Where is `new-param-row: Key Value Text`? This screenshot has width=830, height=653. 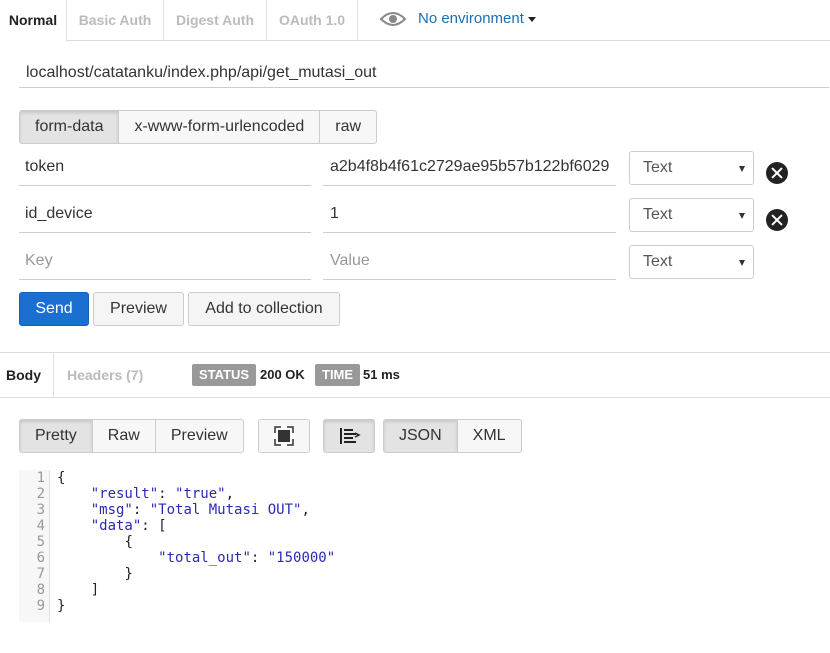
new-param-row: Key Value Text is located at coordinates (419, 264).